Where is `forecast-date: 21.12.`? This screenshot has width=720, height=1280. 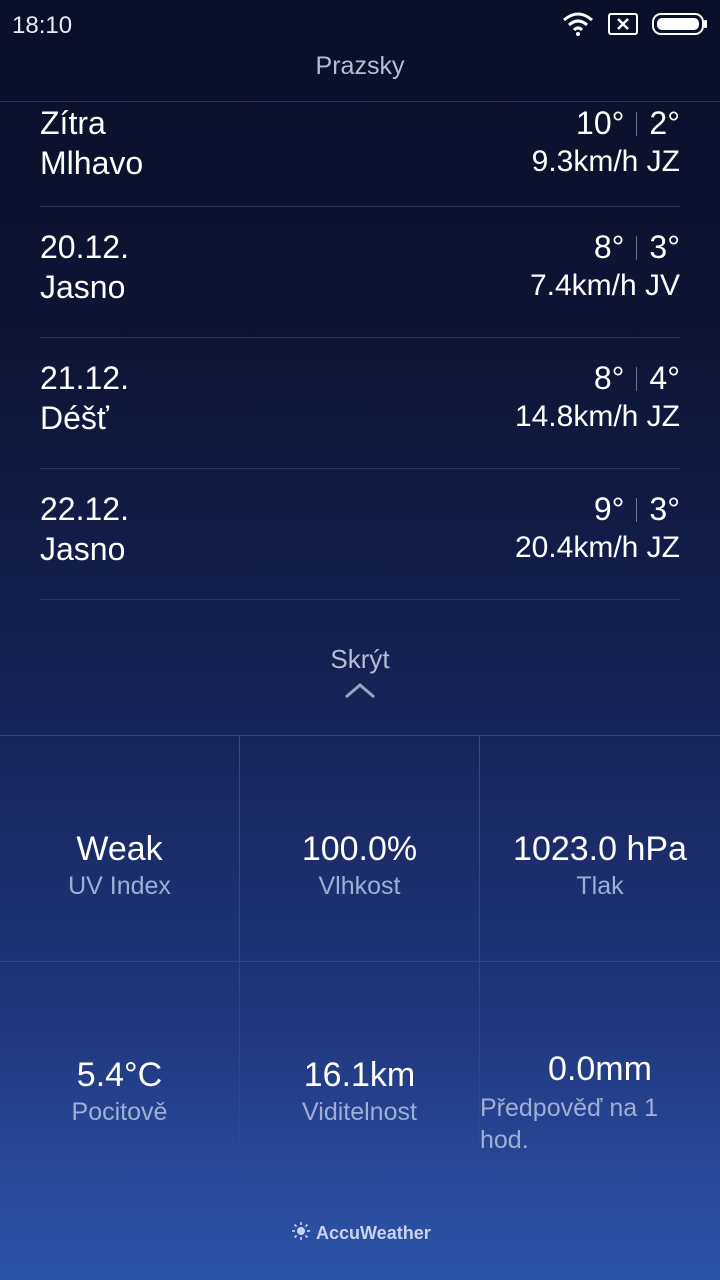
forecast-date: 21.12. is located at coordinates (84, 378).